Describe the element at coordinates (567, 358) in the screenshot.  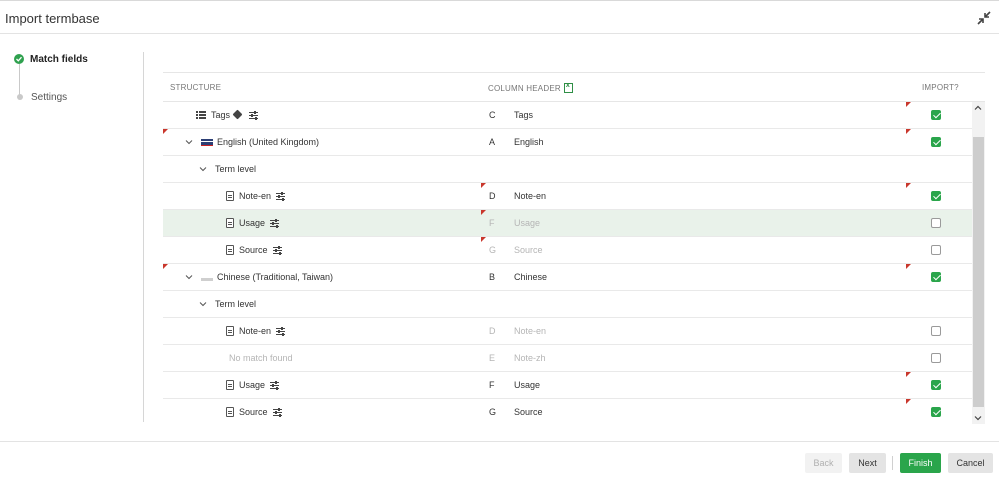
I see `table-row: No match found E Note-zh` at that location.